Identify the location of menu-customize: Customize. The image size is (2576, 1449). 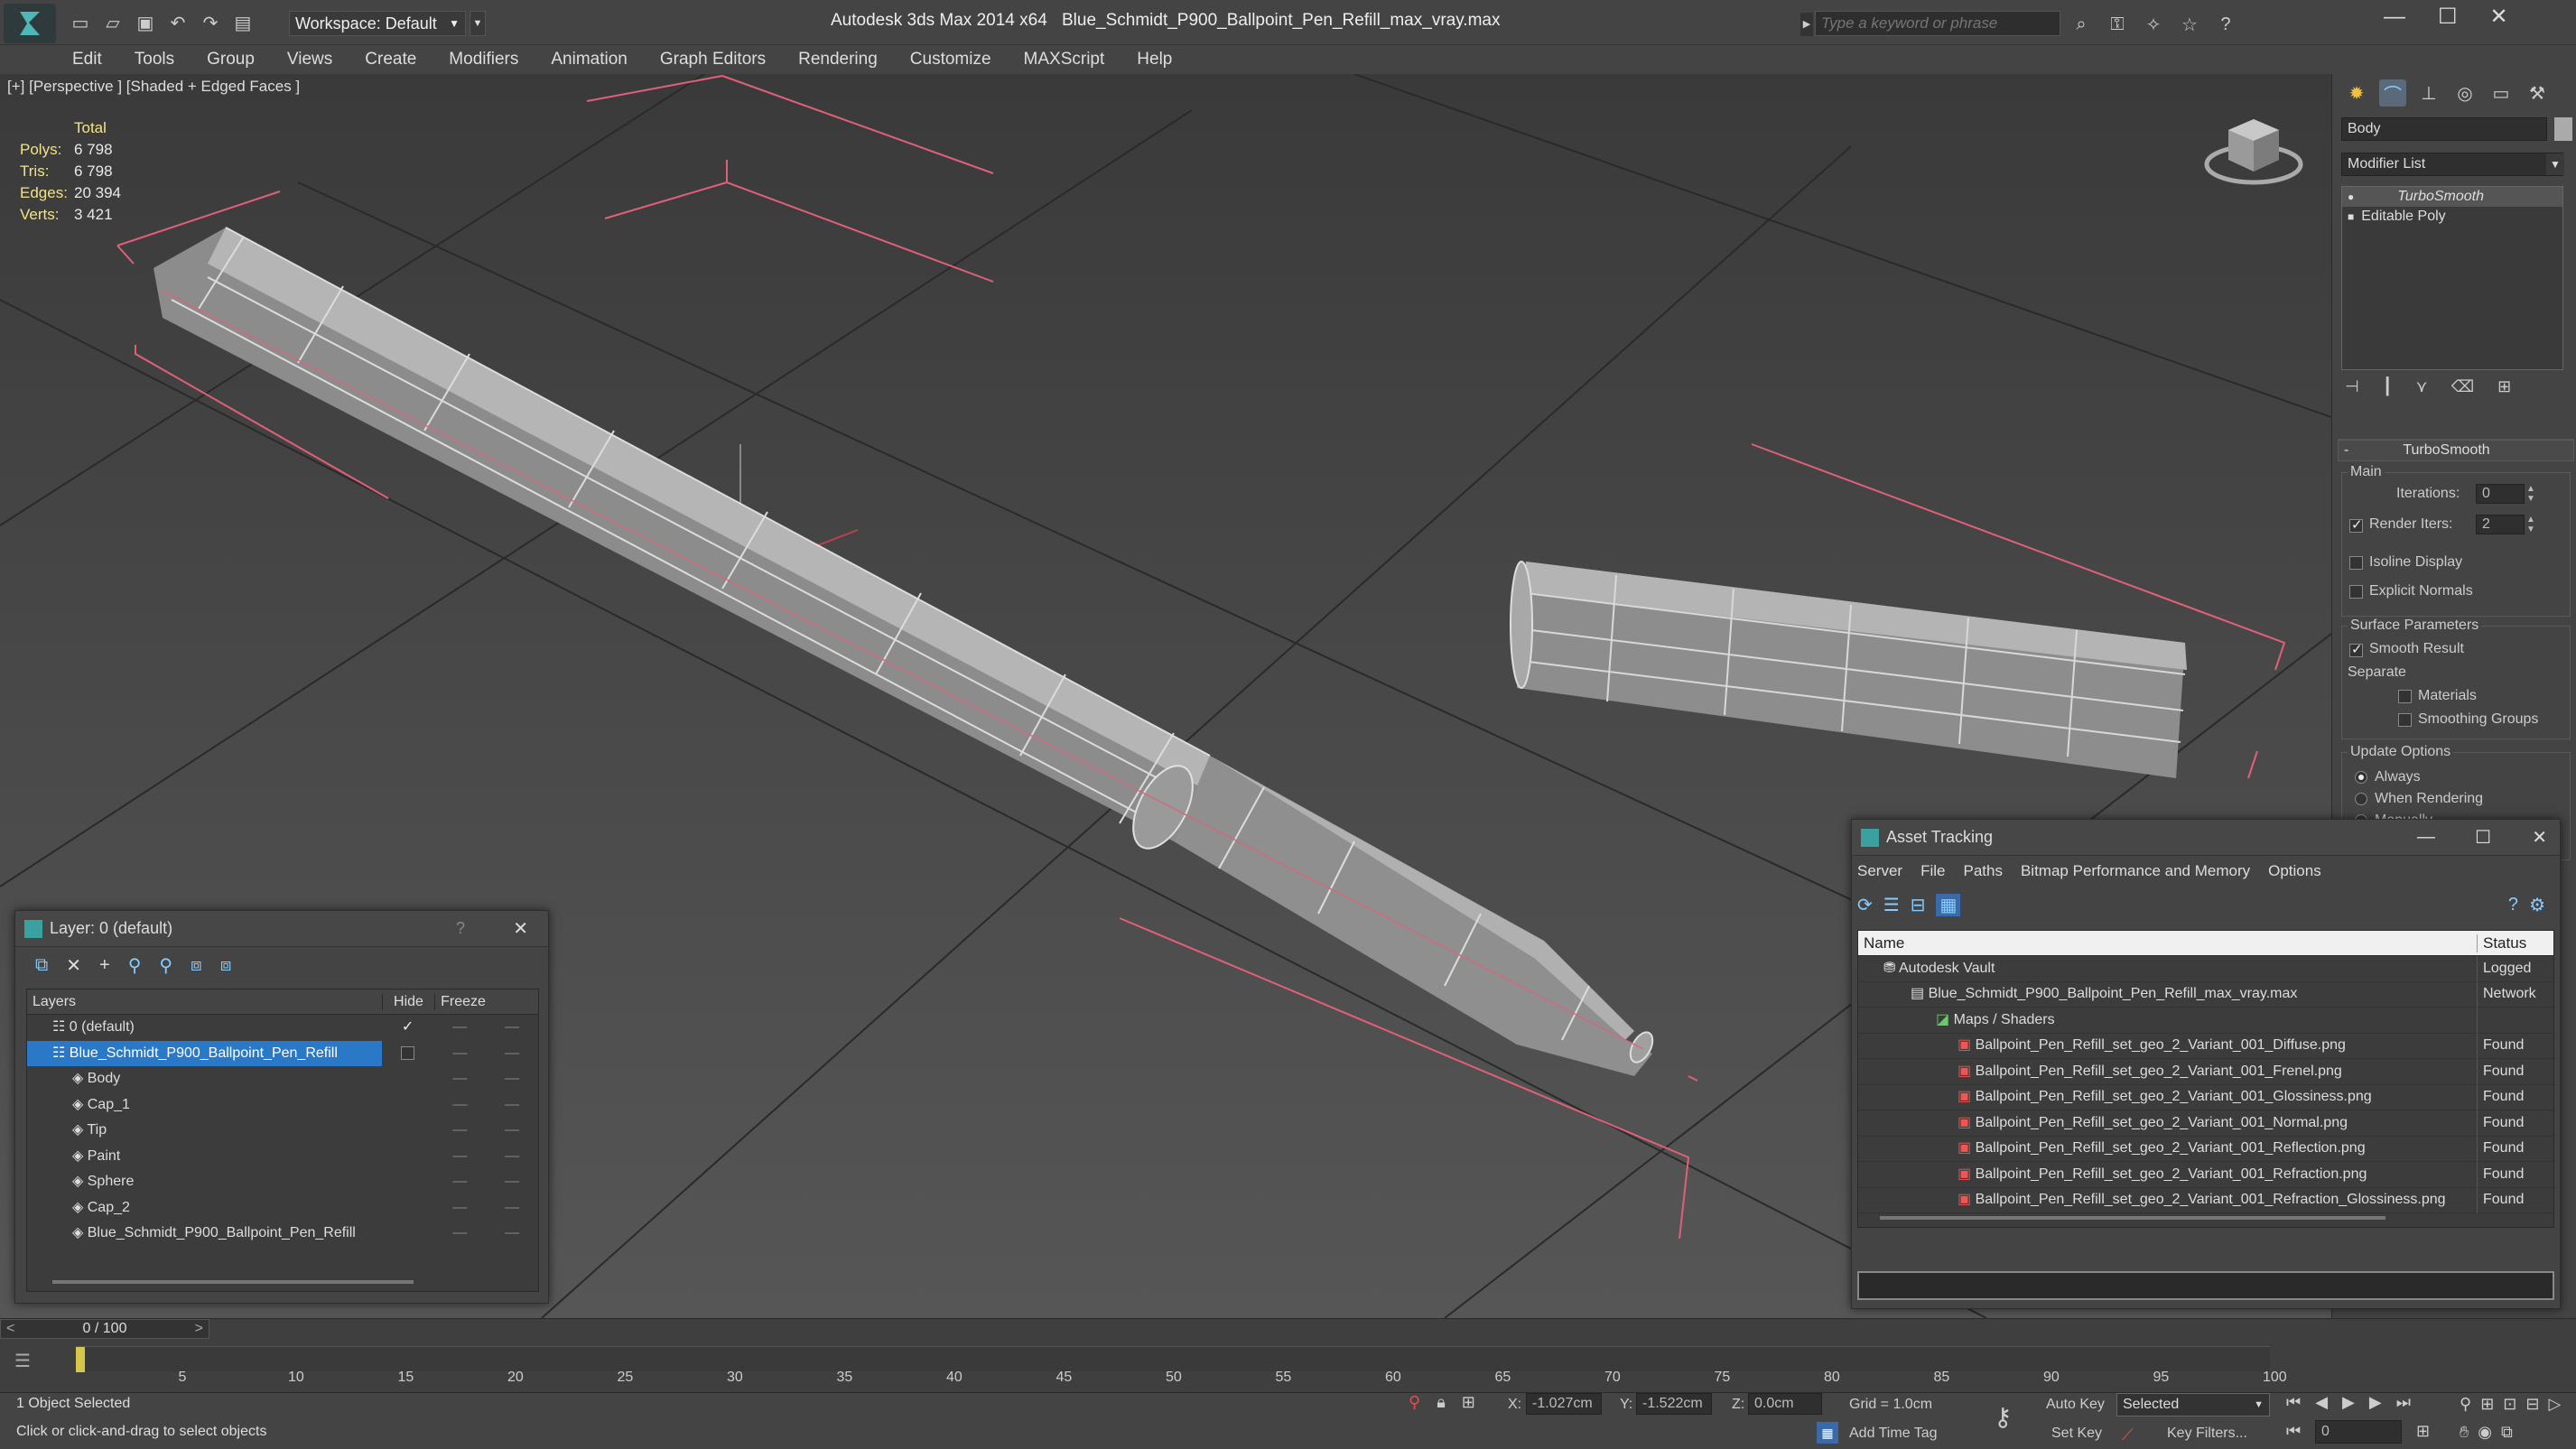
(951, 59).